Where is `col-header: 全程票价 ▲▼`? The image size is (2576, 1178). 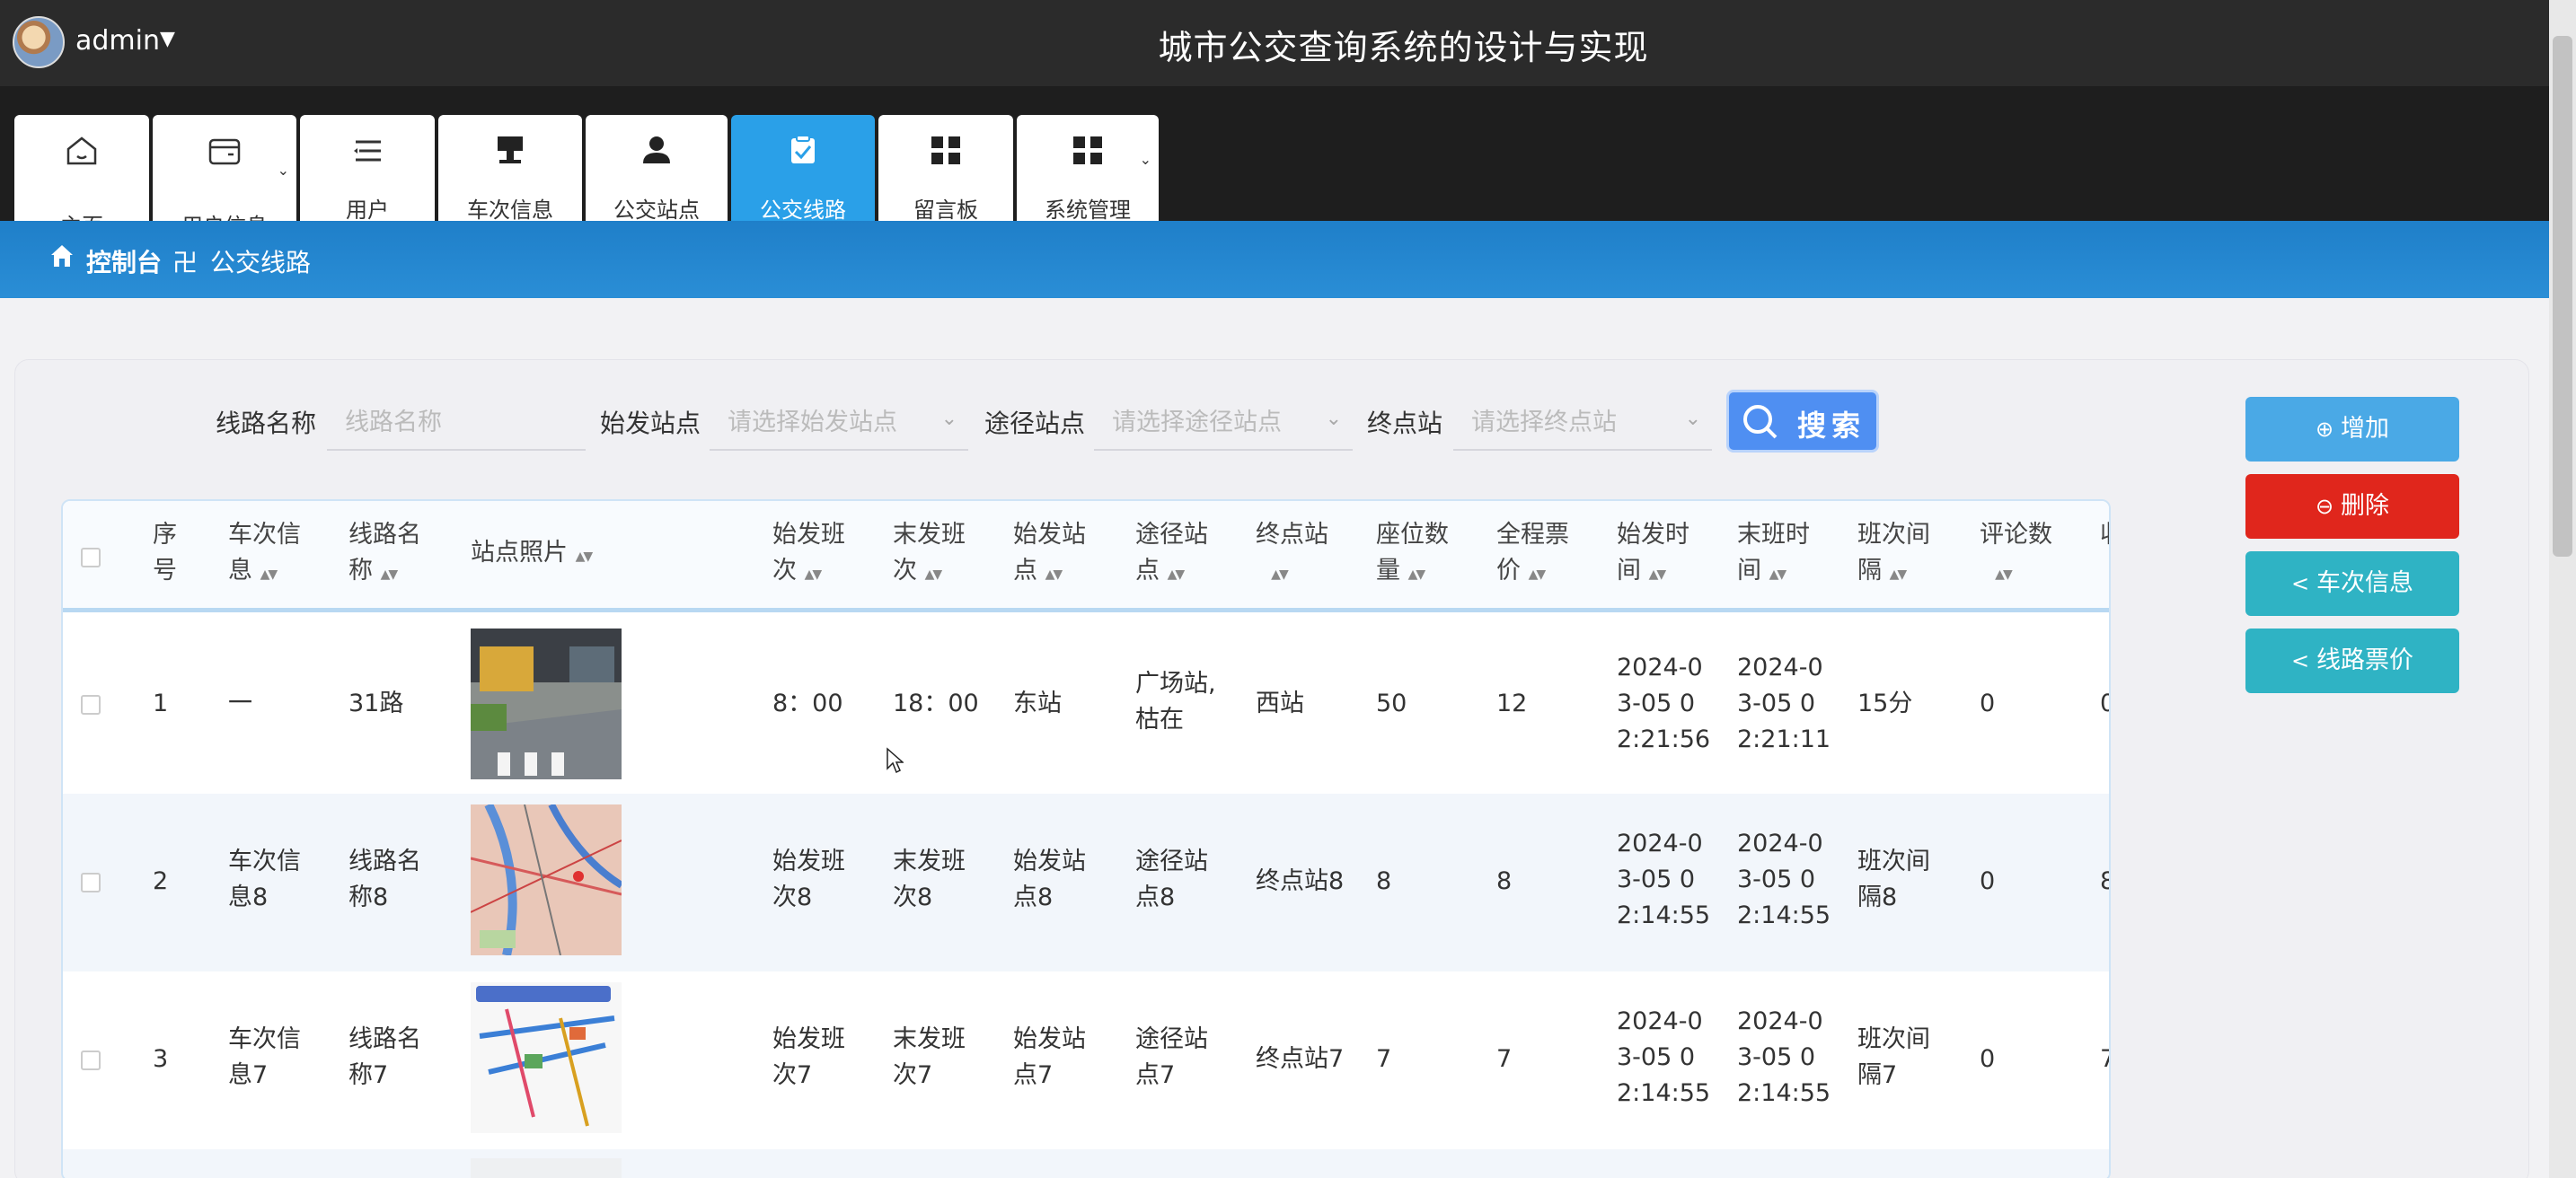 col-header: 全程票价 ▲▼ is located at coordinates (1550, 555).